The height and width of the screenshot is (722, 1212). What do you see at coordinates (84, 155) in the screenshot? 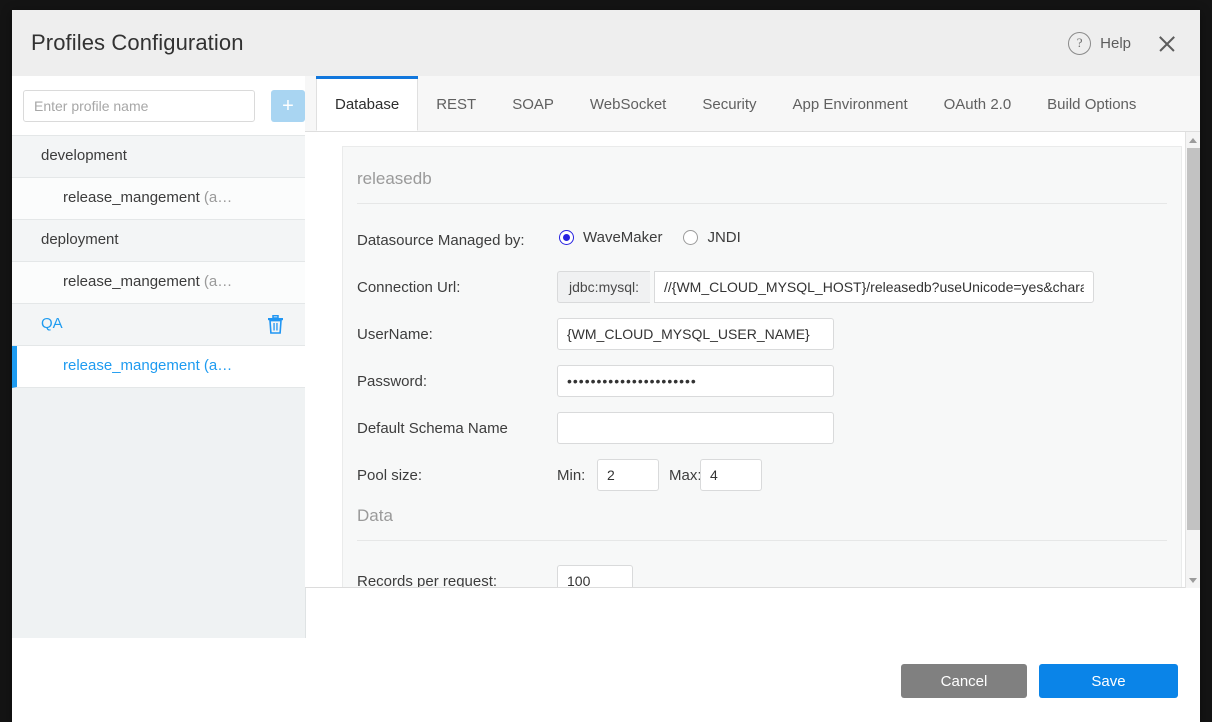
I see `sidebar-item-label: development` at bounding box center [84, 155].